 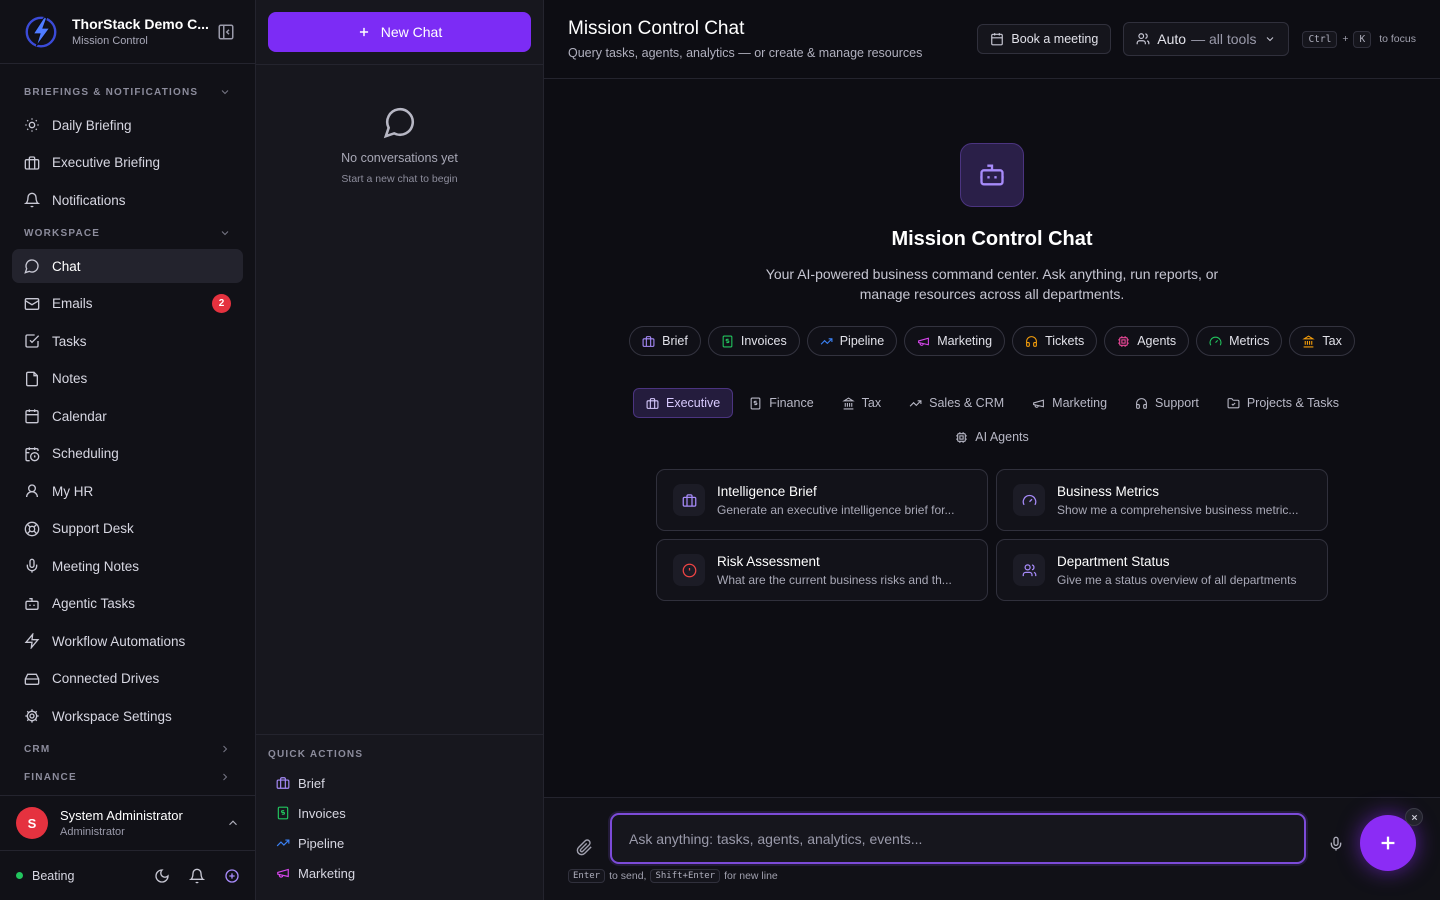 What do you see at coordinates (665, 341) in the screenshot?
I see `chip-brief: Brief` at bounding box center [665, 341].